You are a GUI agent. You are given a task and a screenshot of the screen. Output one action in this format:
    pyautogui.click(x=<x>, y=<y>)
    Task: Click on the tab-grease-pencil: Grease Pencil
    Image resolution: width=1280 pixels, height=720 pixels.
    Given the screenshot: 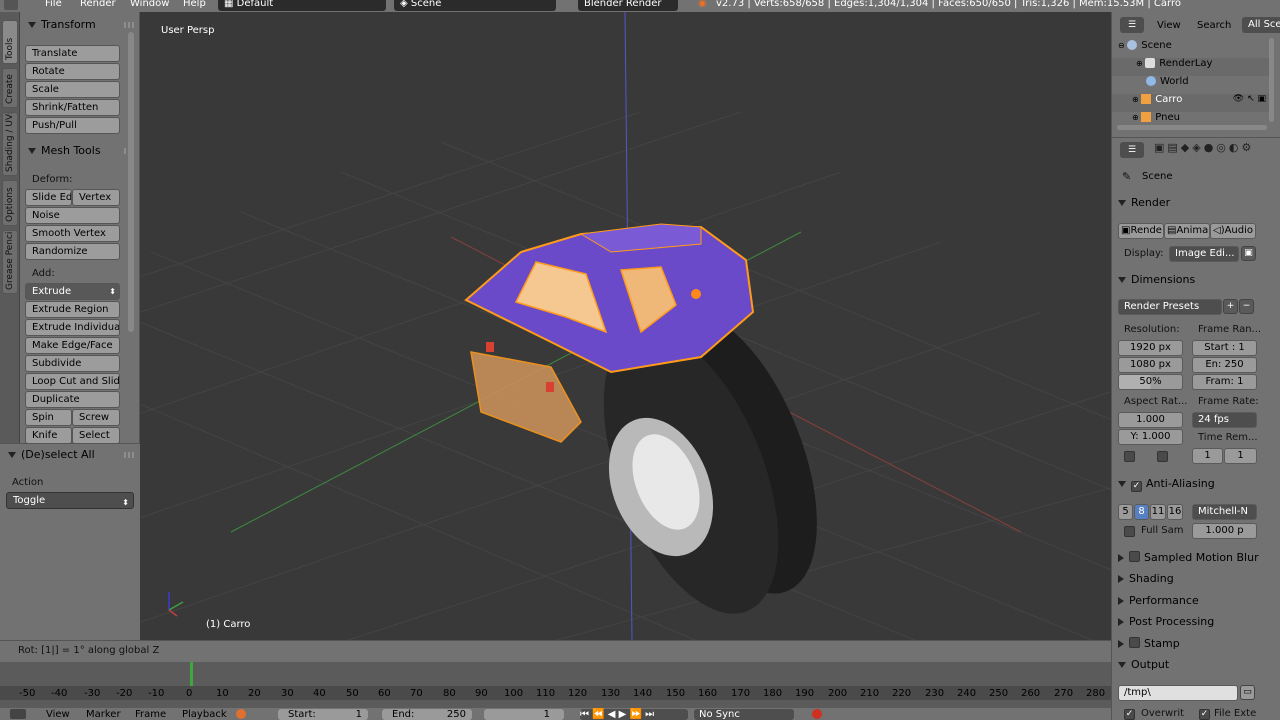 What is the action you would take?
    pyautogui.click(x=10, y=262)
    